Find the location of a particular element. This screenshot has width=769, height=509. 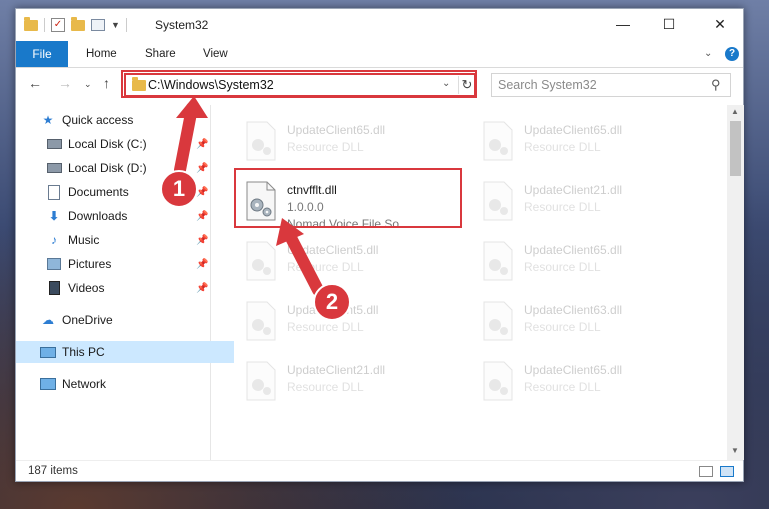

file-tile: UpdateClient5.dll Resource DLL is located at coordinates (347, 263).